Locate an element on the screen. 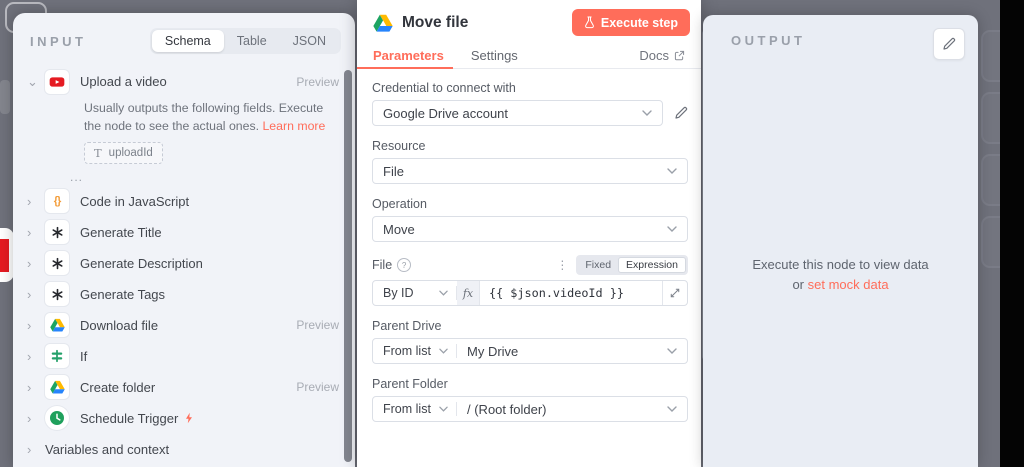 Image resolution: width=1024 pixels, height=467 pixels. schema-item-label: Variables and context is located at coordinates (107, 449).